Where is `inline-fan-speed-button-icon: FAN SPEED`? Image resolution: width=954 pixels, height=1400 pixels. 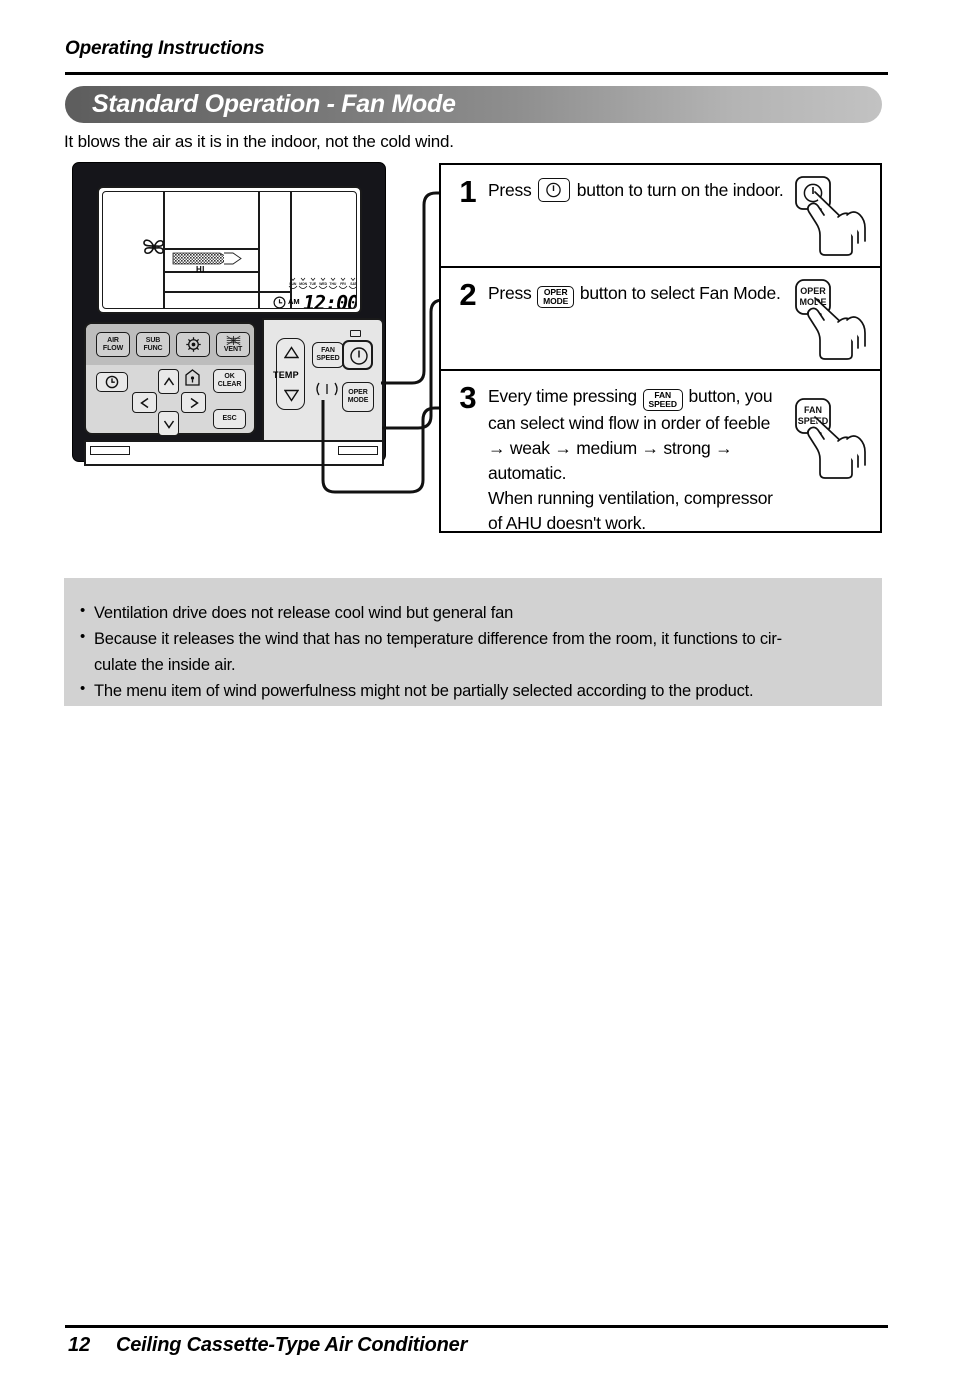 inline-fan-speed-button-icon: FAN SPEED is located at coordinates (662, 400).